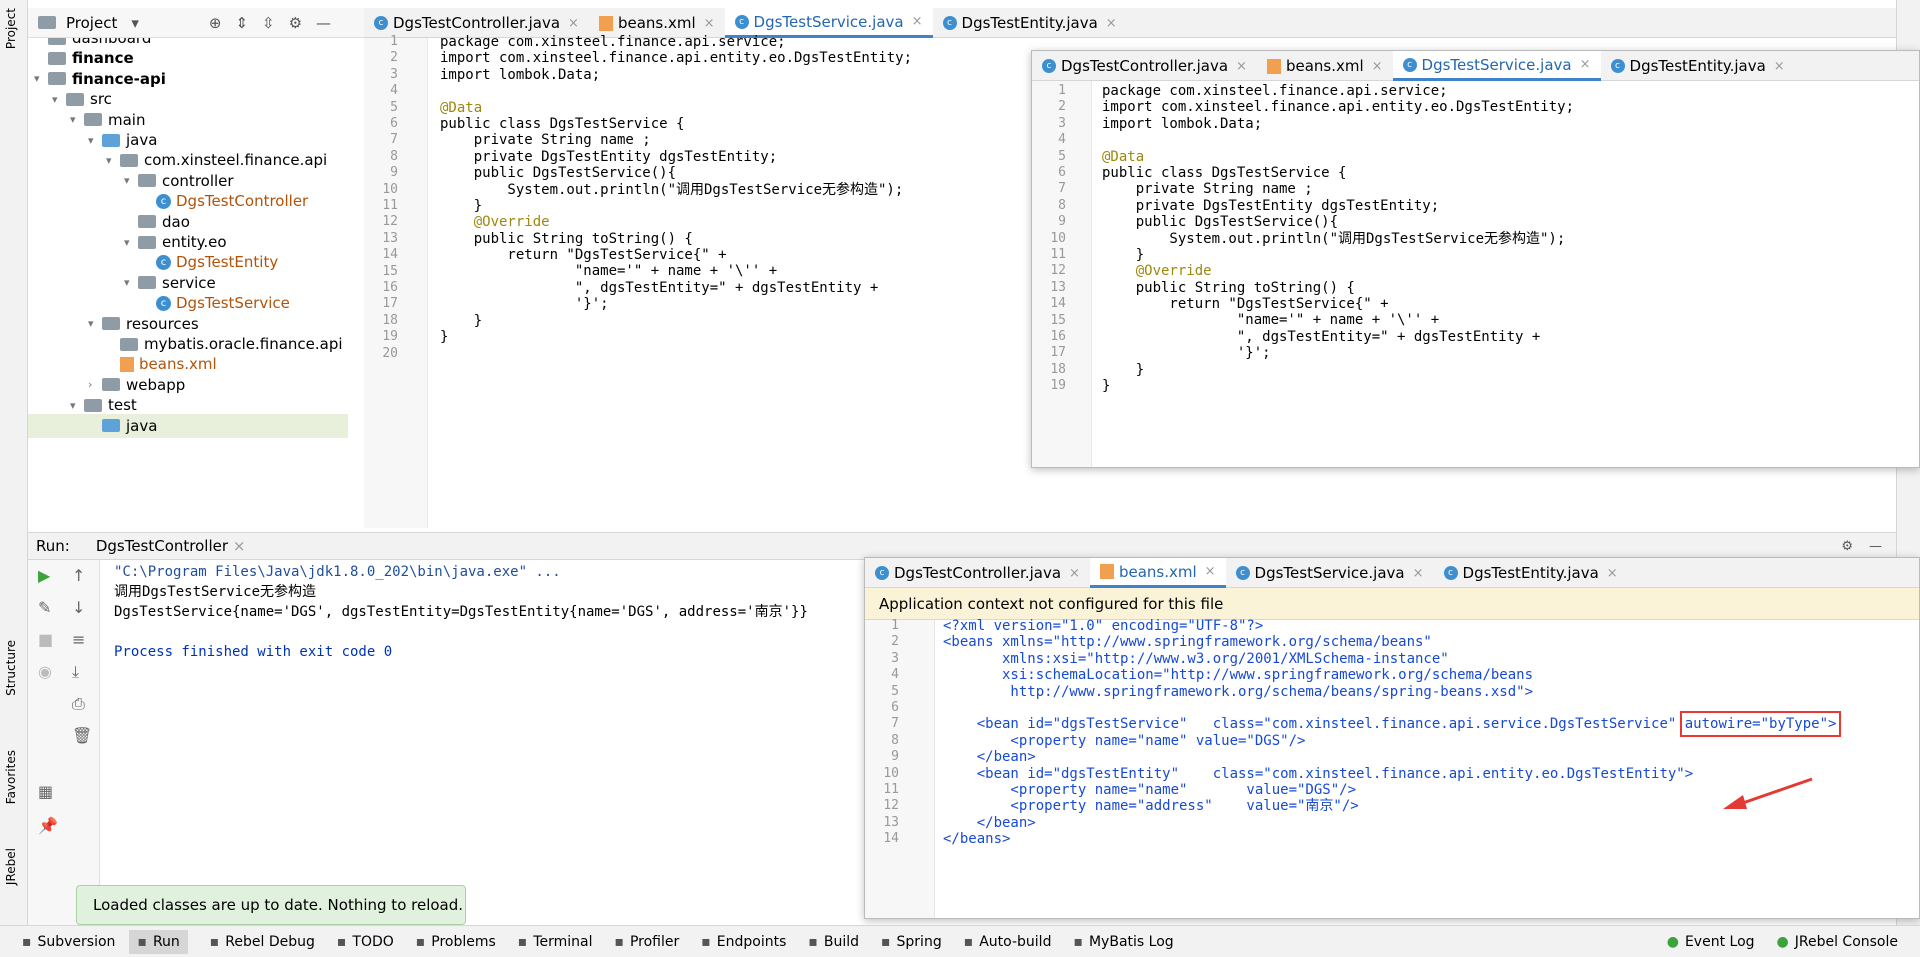 This screenshot has width=1920, height=957. Describe the element at coordinates (911, 942) in the screenshot. I see `toolwindow-spring: ▪ Spring` at that location.